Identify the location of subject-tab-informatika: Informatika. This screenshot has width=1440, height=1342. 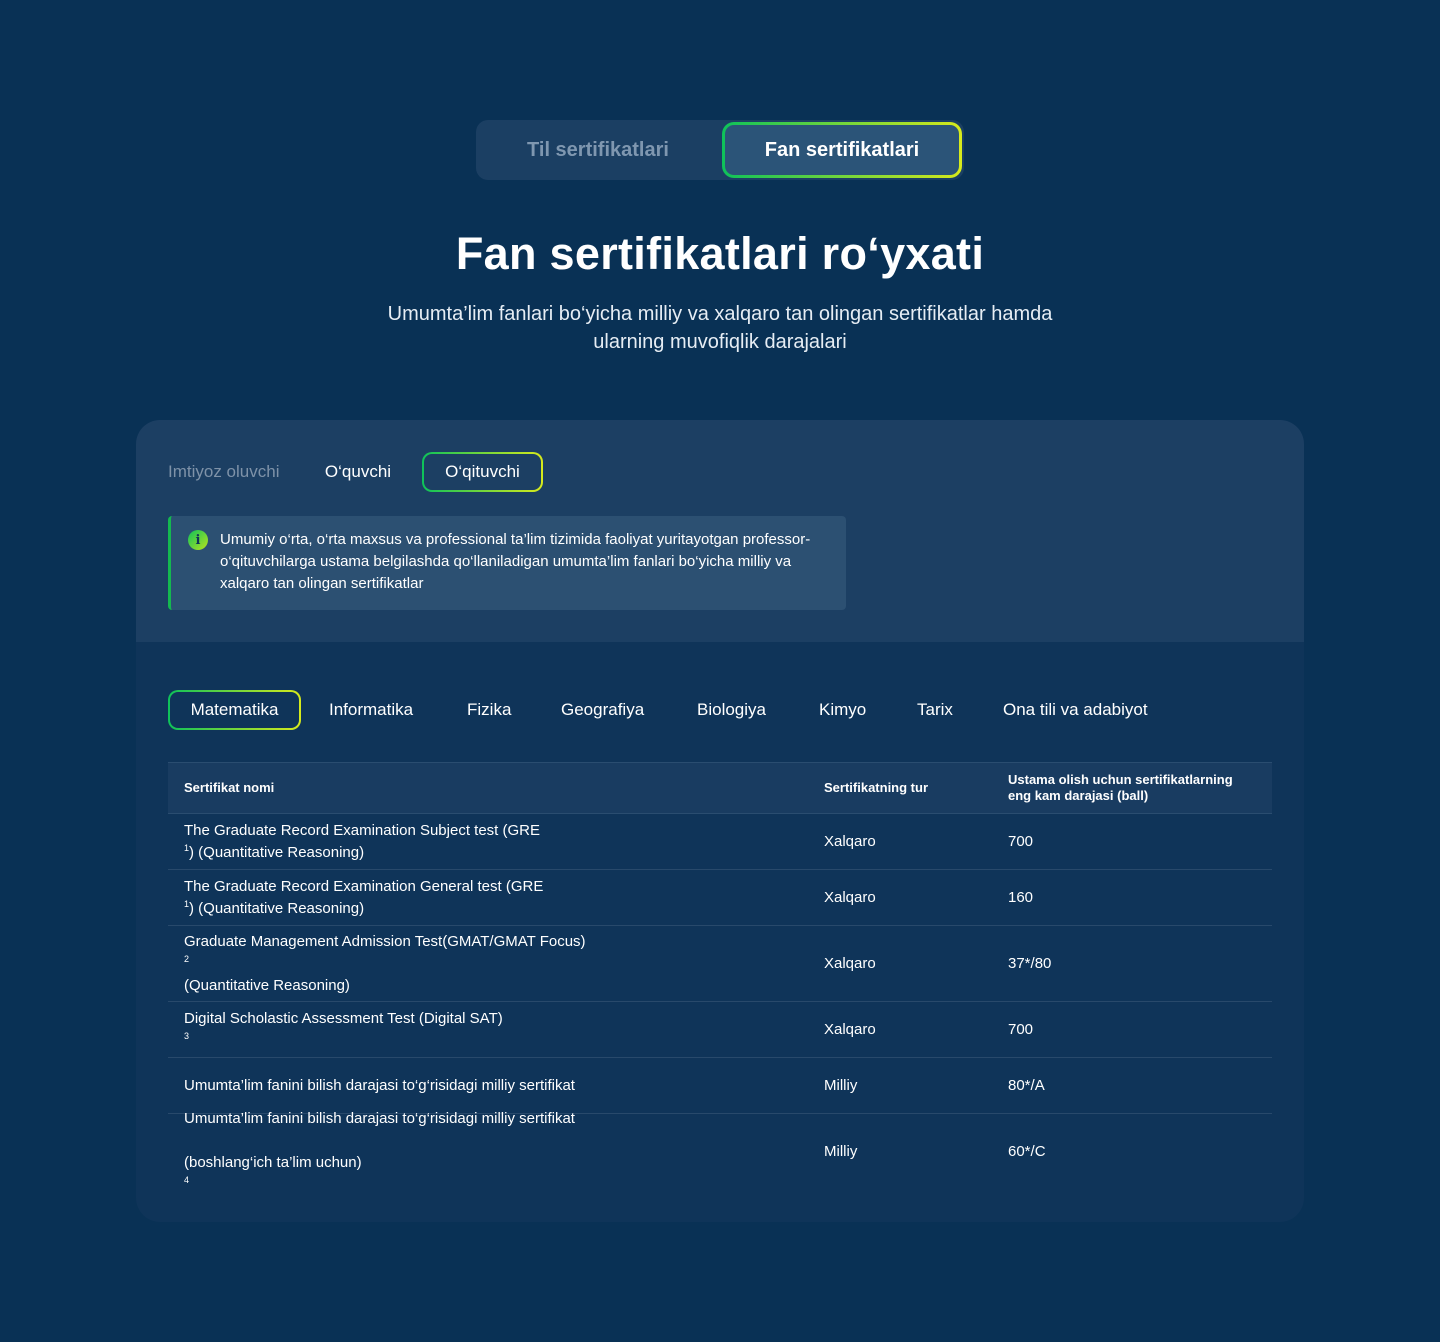
(371, 710).